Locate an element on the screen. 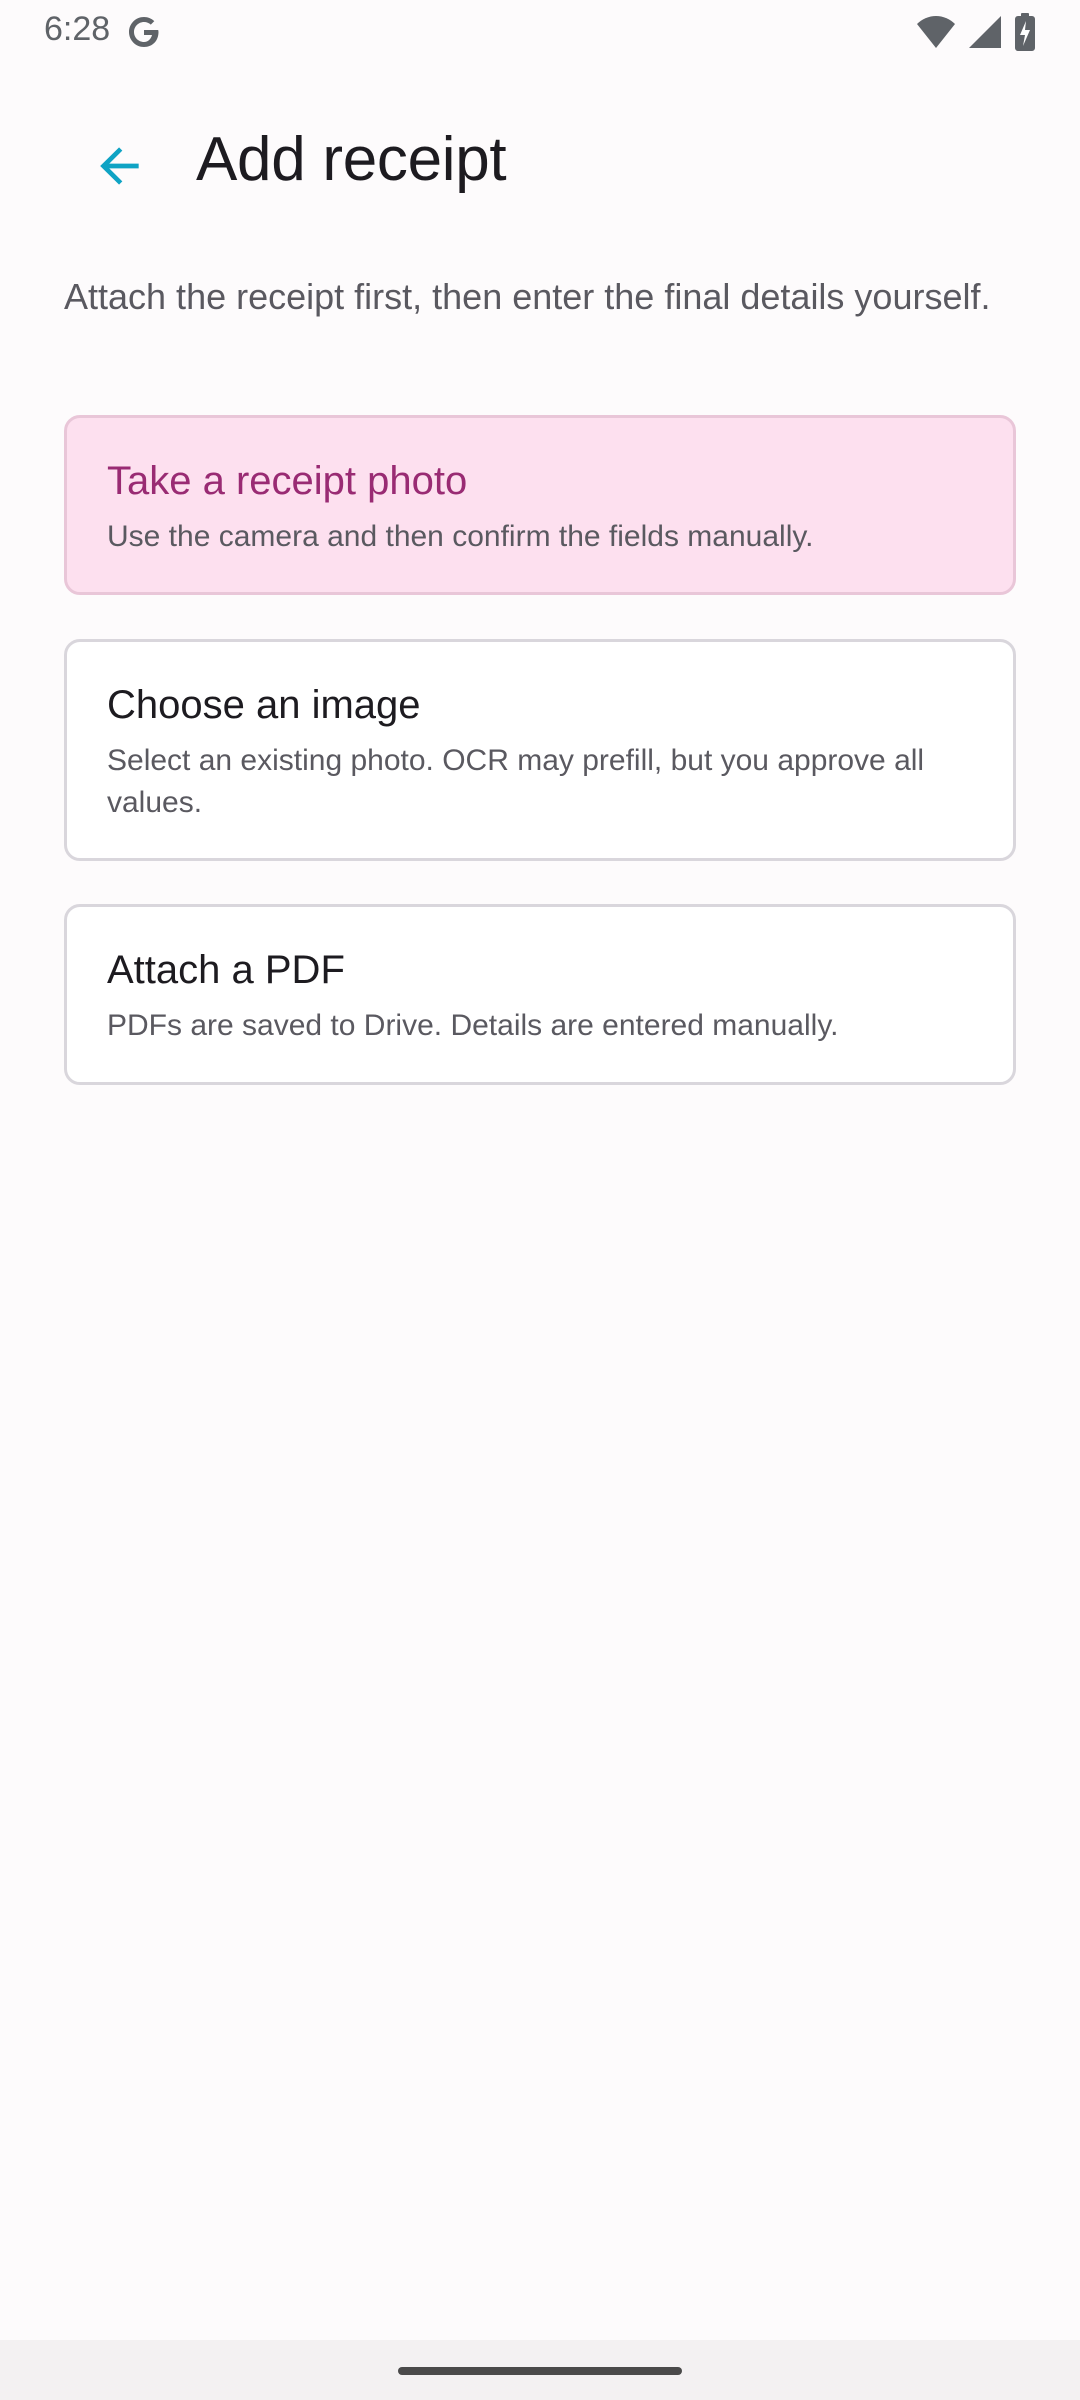 The height and width of the screenshot is (2400, 1080). gesture-handle is located at coordinates (540, 2371).